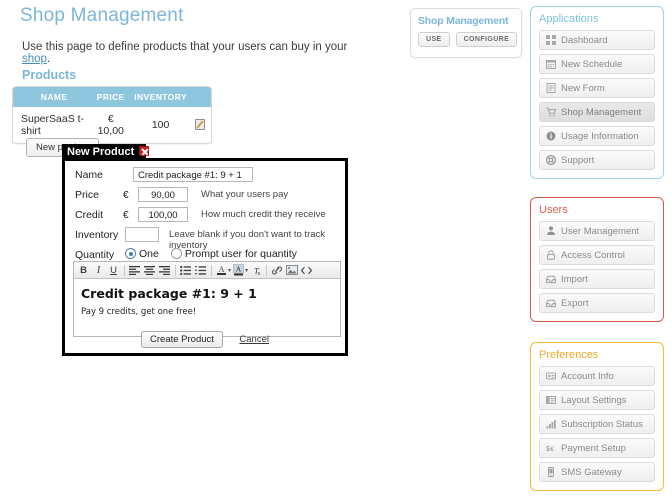 This screenshot has width=672, height=503. I want to click on underline-icon: U, so click(113, 270).